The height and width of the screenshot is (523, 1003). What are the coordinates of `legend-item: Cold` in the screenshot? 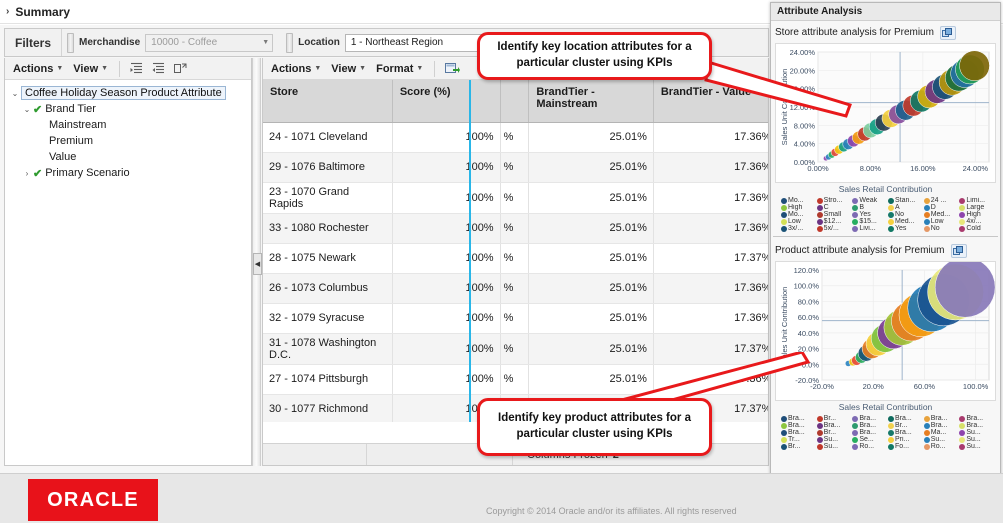 It's located at (976, 228).